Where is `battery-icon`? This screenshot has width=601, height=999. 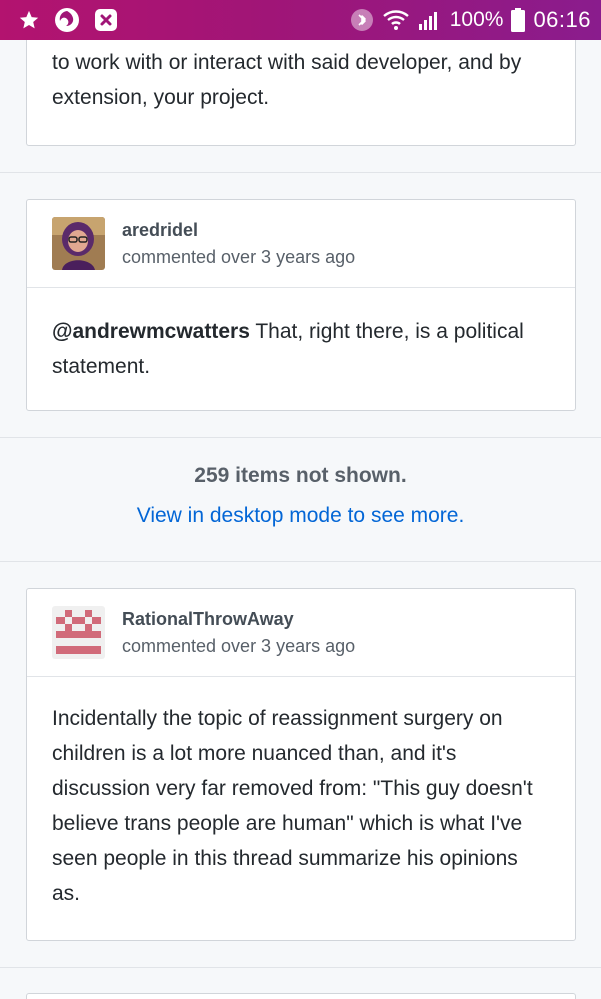
battery-icon is located at coordinates (518, 20).